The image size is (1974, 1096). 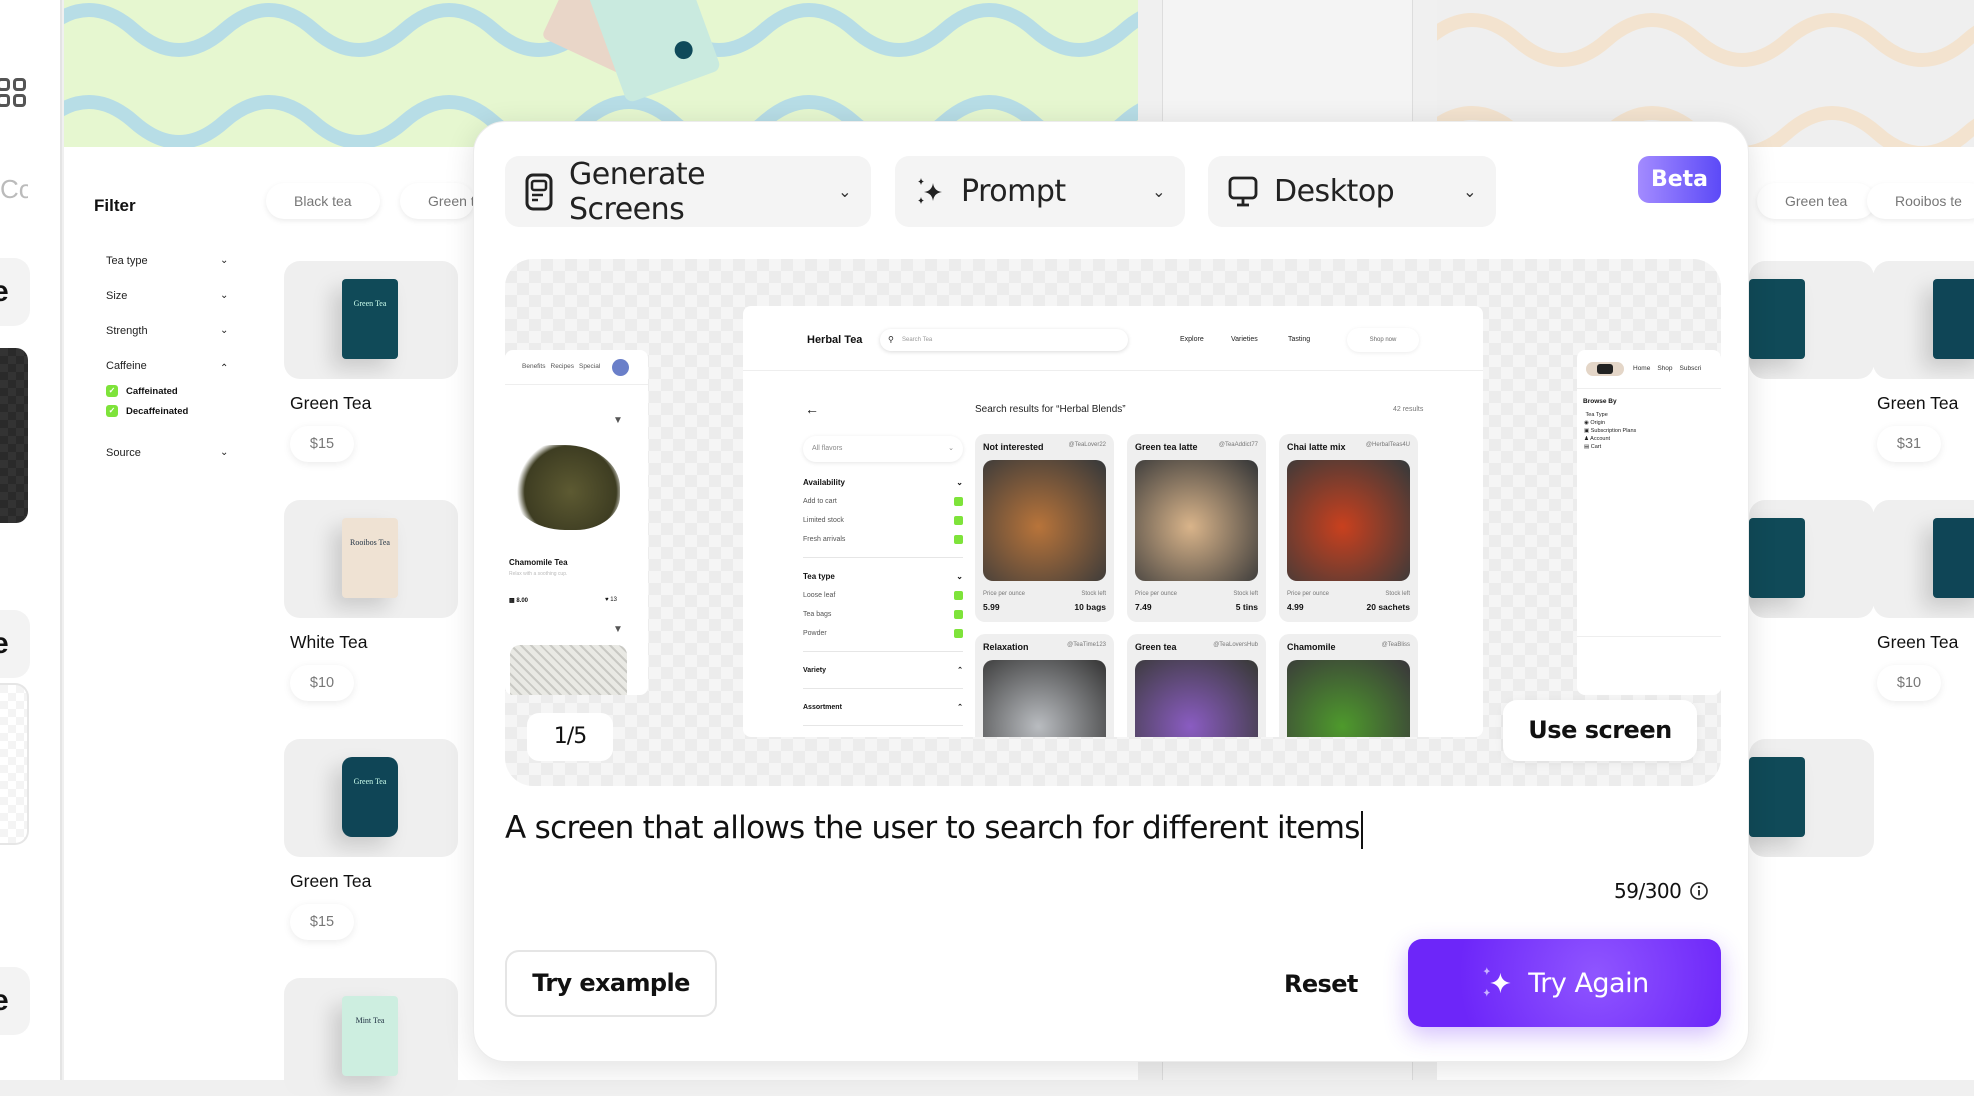 What do you see at coordinates (127, 331) in the screenshot?
I see `filter-strength: Strength` at bounding box center [127, 331].